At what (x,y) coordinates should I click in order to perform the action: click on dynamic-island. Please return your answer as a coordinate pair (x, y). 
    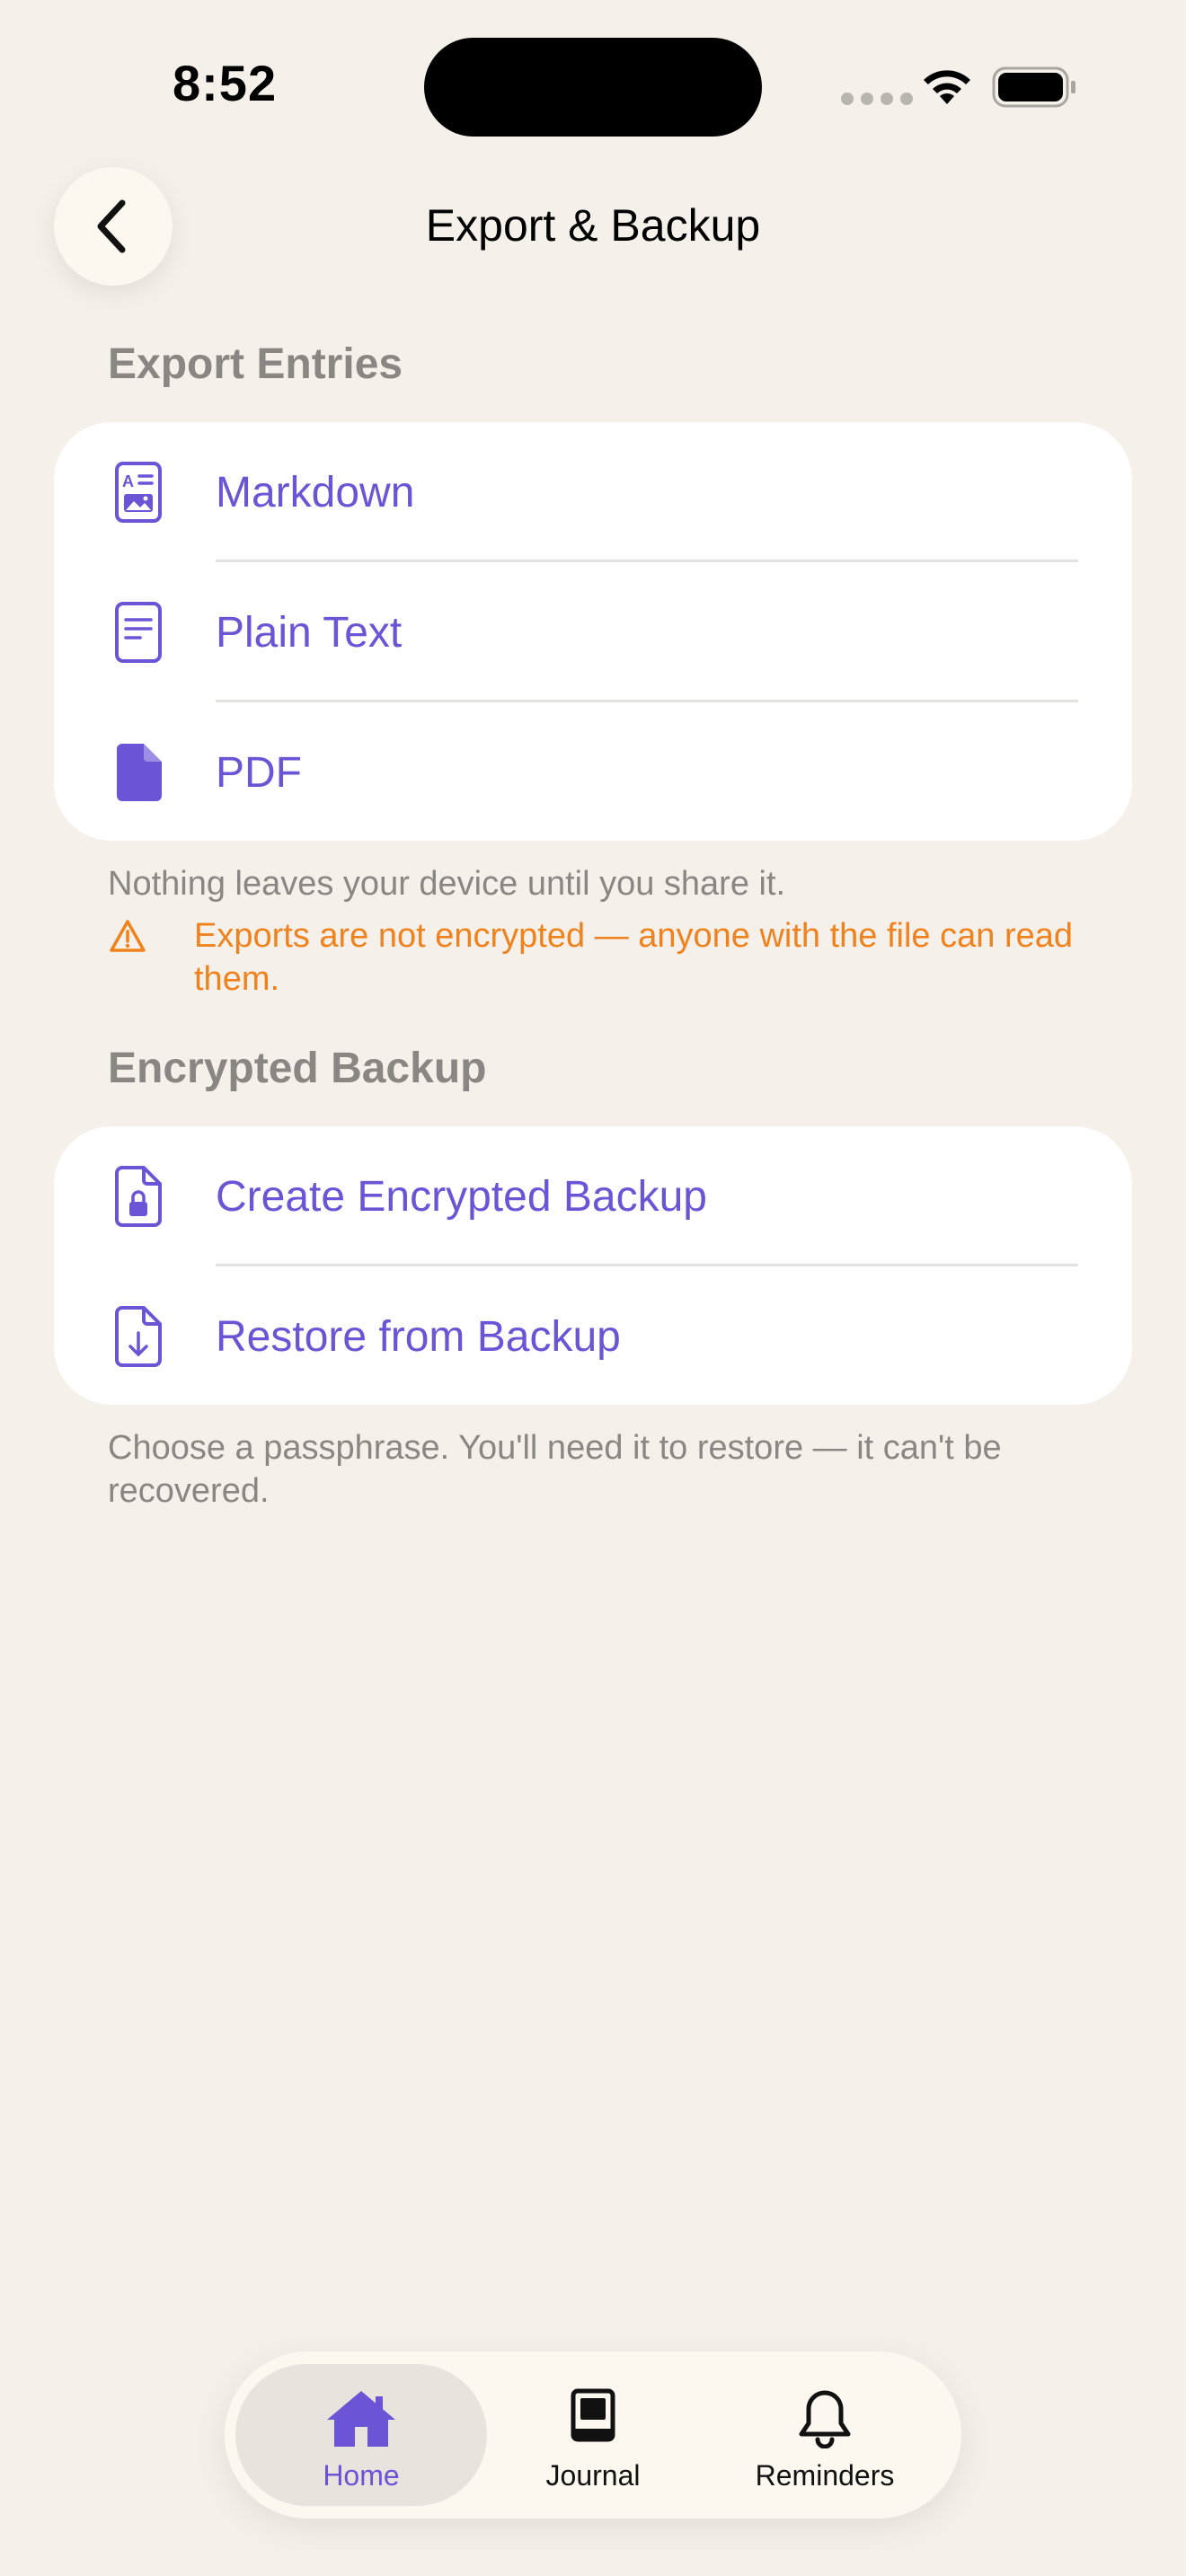
    Looking at the image, I should click on (593, 87).